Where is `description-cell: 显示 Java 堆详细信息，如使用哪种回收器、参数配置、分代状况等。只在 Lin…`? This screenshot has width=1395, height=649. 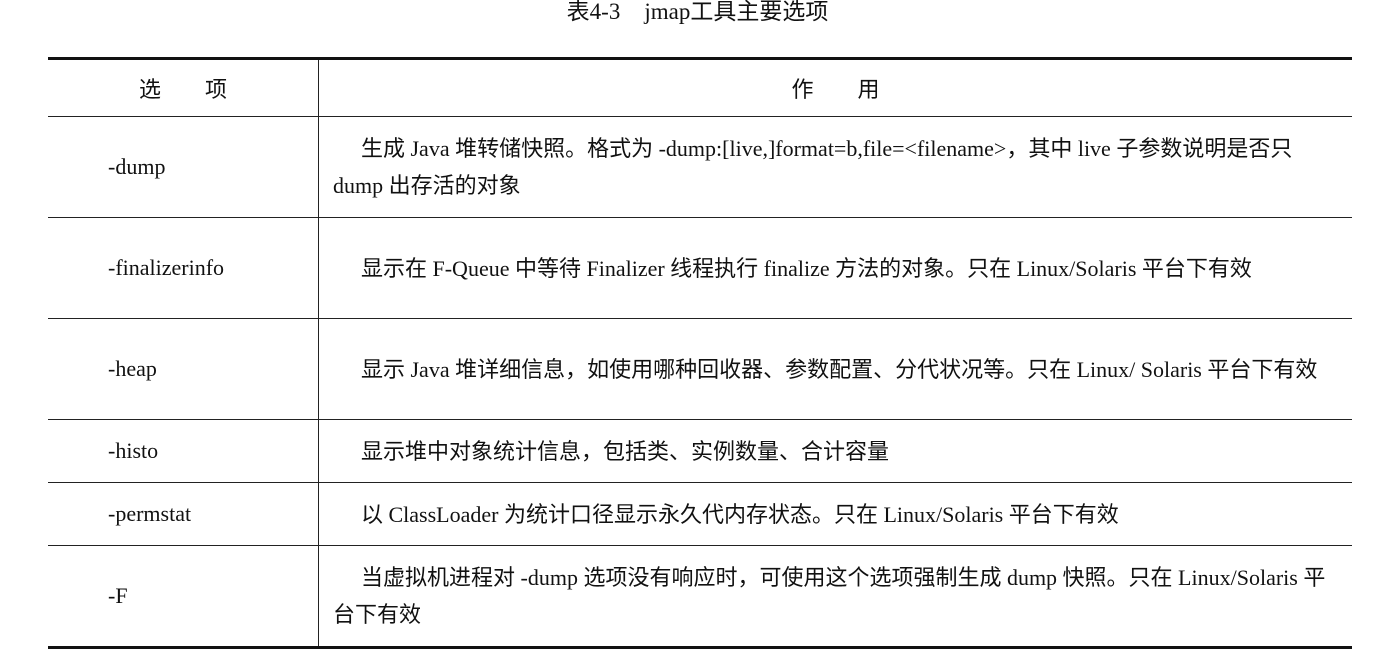
description-cell: 显示 Java 堆详细信息，如使用哪种回收器、参数配置、分代状况等。只在 Lin… is located at coordinates (835, 369).